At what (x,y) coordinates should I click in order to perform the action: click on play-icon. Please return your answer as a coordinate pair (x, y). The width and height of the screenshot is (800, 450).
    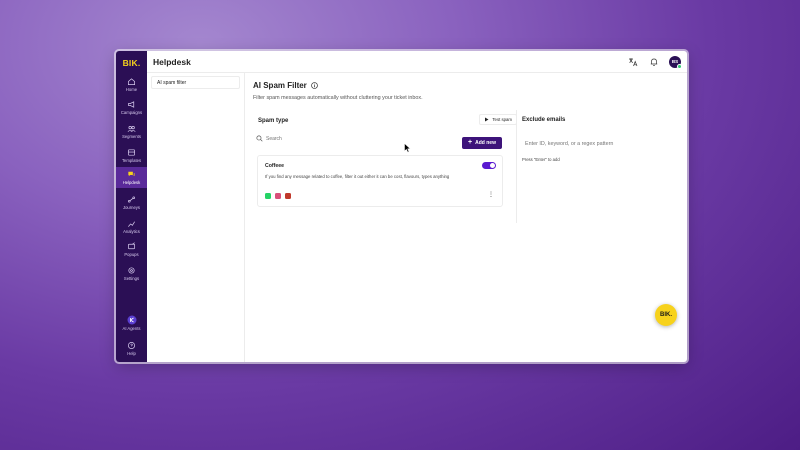
    Looking at the image, I should click on (487, 119).